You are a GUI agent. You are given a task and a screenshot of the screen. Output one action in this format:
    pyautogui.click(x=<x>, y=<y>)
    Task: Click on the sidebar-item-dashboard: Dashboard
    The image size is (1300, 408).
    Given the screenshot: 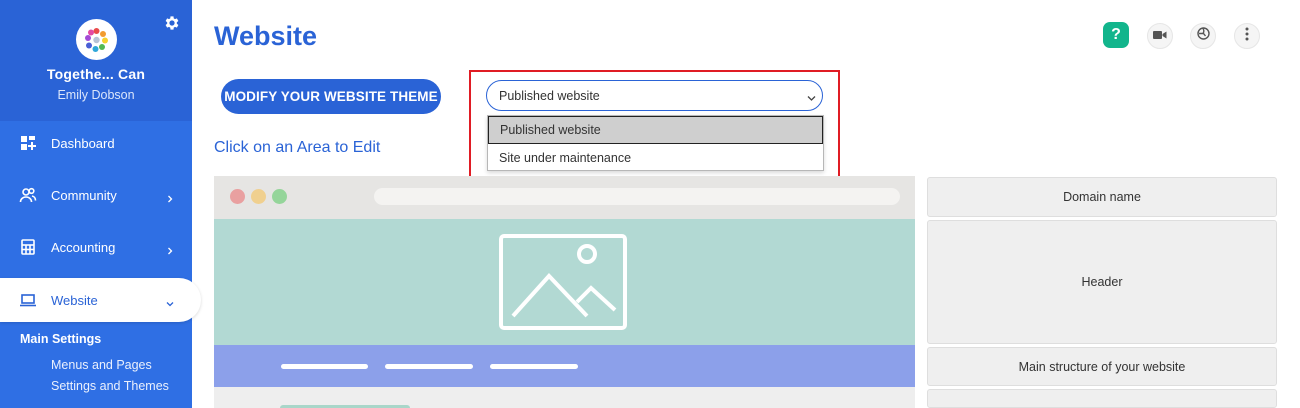 What is the action you would take?
    pyautogui.click(x=96, y=143)
    